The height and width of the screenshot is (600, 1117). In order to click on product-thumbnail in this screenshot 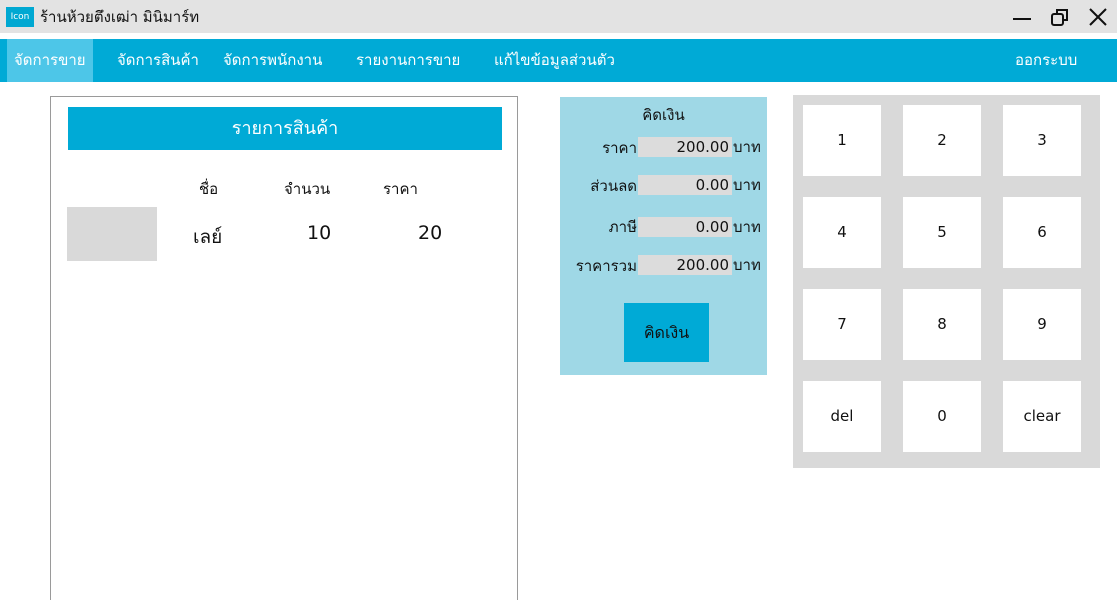, I will do `click(112, 234)`.